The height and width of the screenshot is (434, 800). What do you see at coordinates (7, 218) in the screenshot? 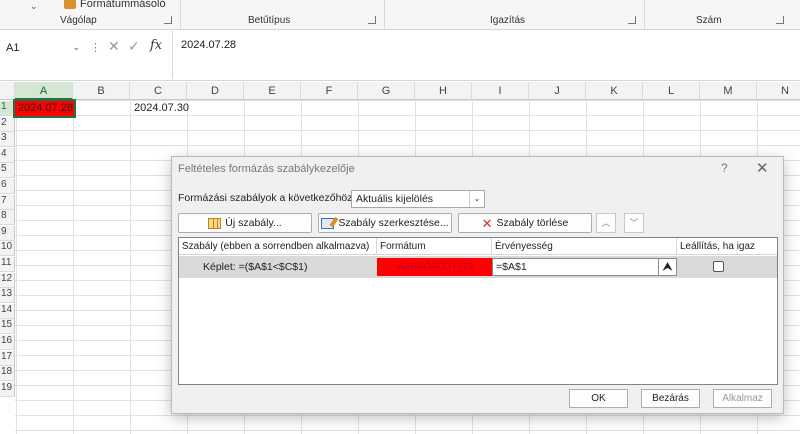
I see `row-header: 8` at bounding box center [7, 218].